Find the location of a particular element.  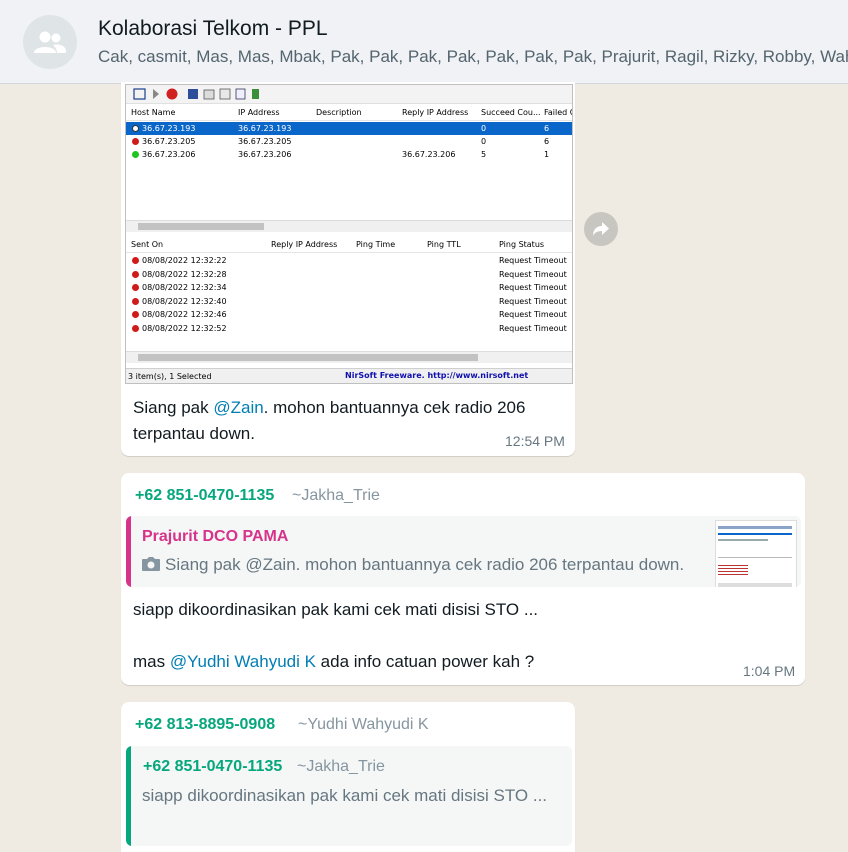

hosts-horizontal-scrollbar is located at coordinates (349, 226).